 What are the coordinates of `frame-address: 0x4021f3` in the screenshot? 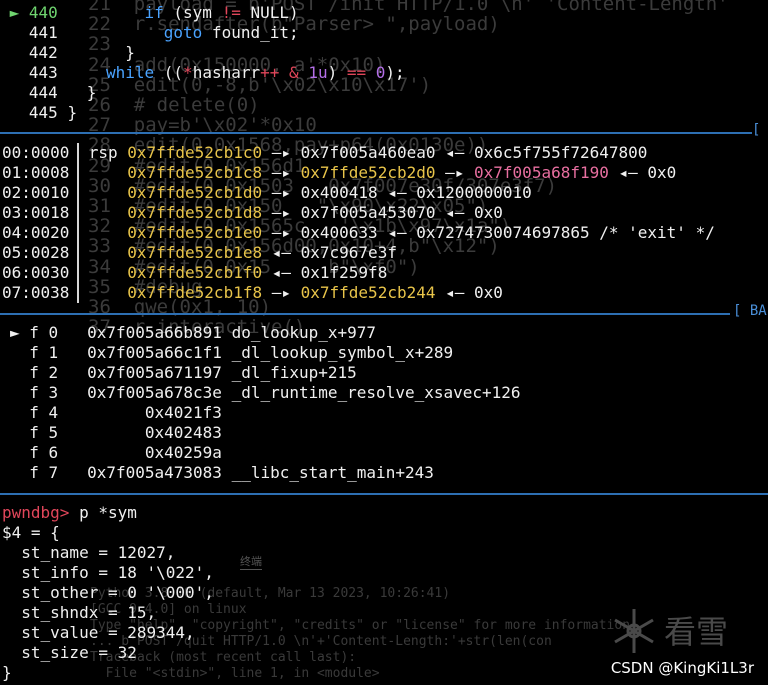 It's located at (159, 412).